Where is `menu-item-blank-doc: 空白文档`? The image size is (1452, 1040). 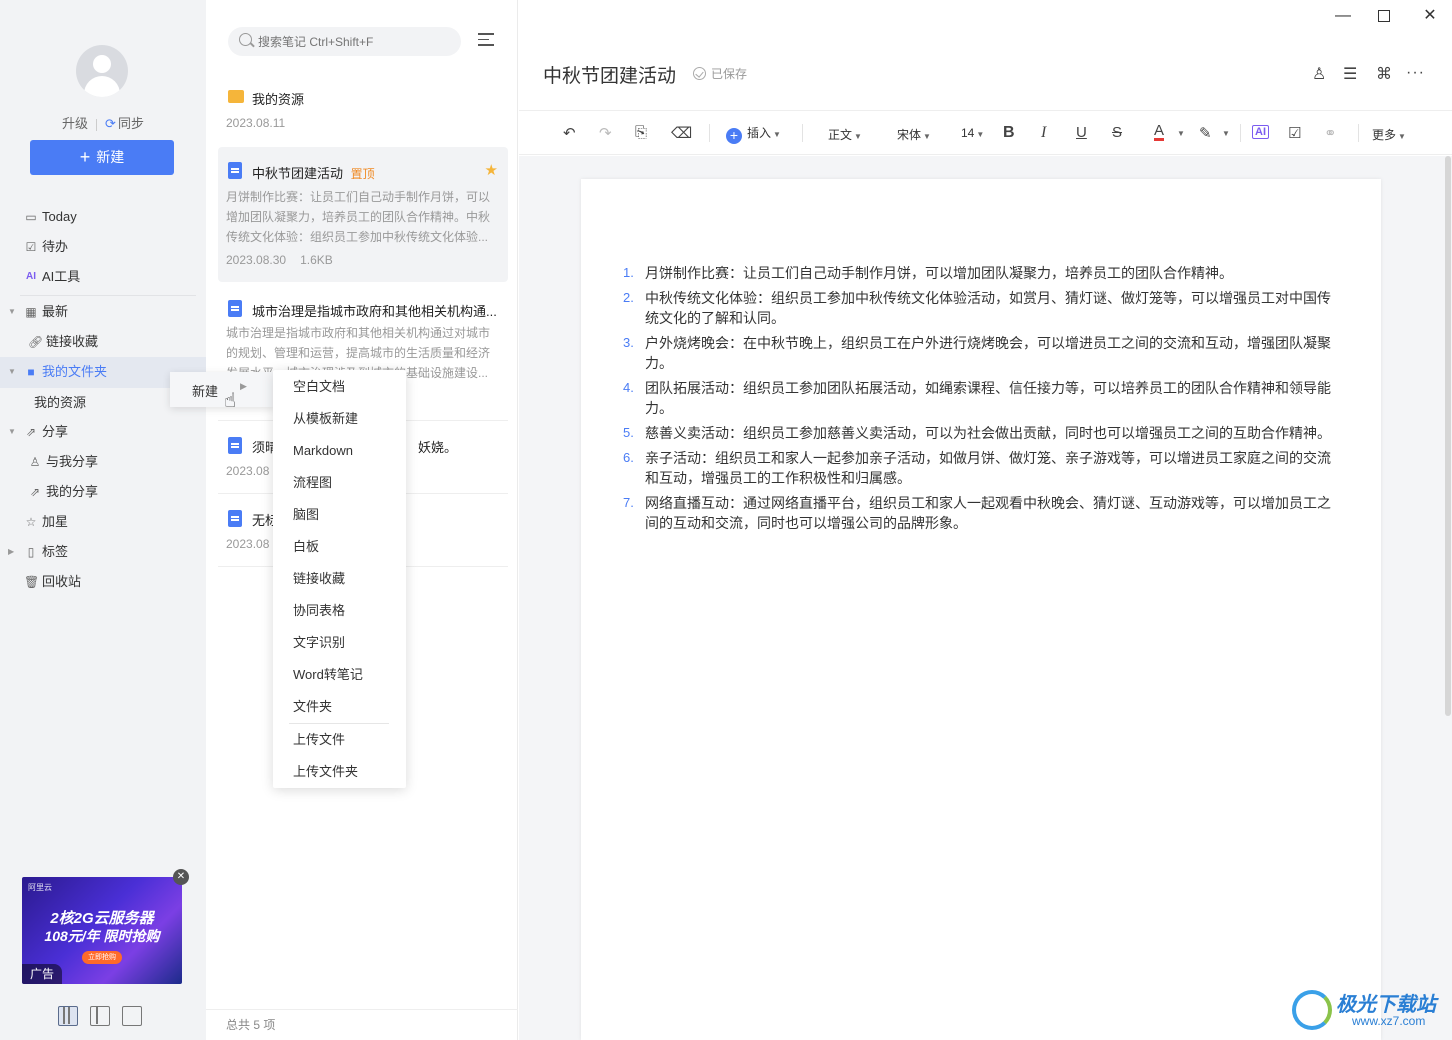
menu-item-blank-doc: 空白文档 is located at coordinates (339, 387).